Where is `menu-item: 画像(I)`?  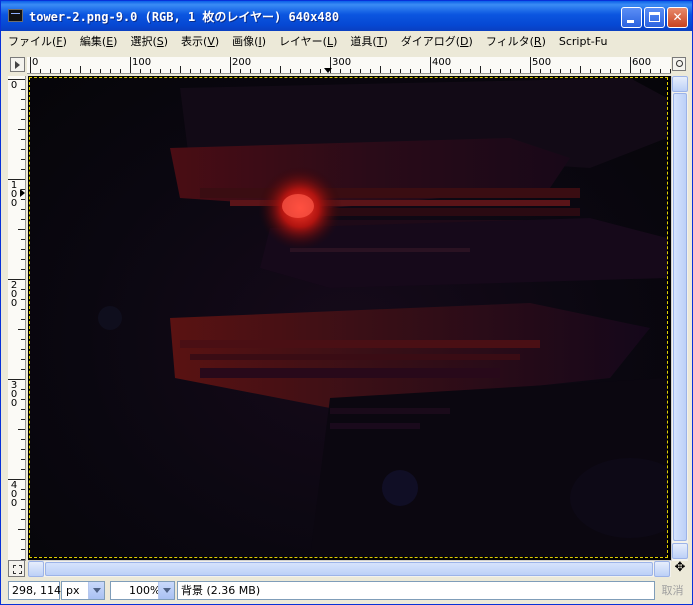 menu-item: 画像(I) is located at coordinates (249, 41).